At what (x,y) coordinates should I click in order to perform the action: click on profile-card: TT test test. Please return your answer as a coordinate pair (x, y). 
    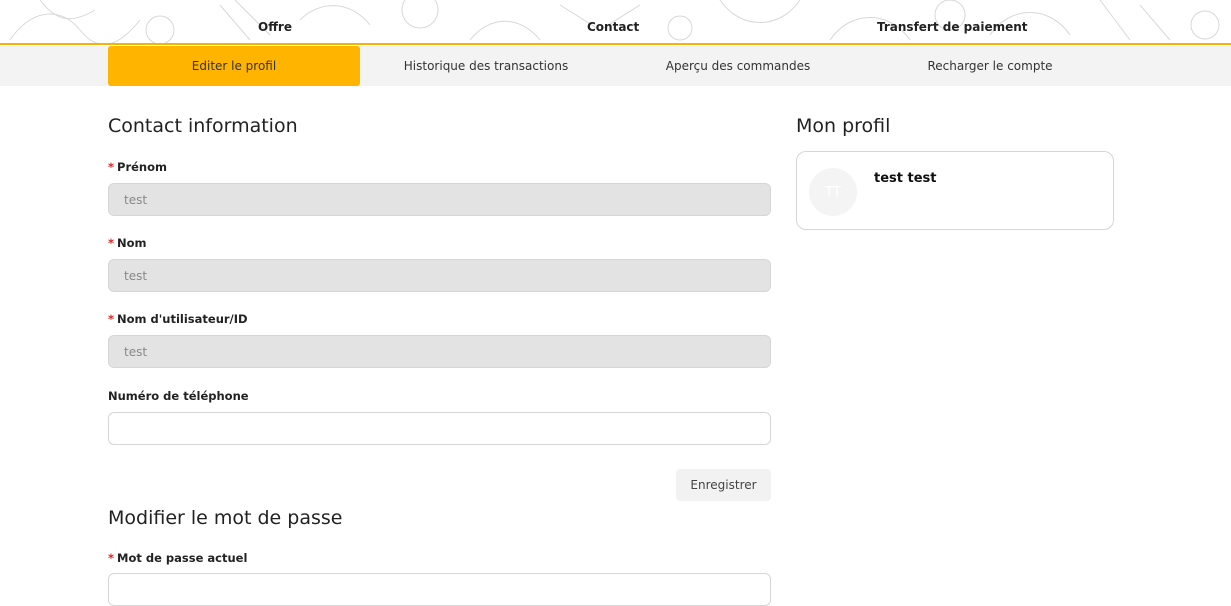
    Looking at the image, I should click on (955, 190).